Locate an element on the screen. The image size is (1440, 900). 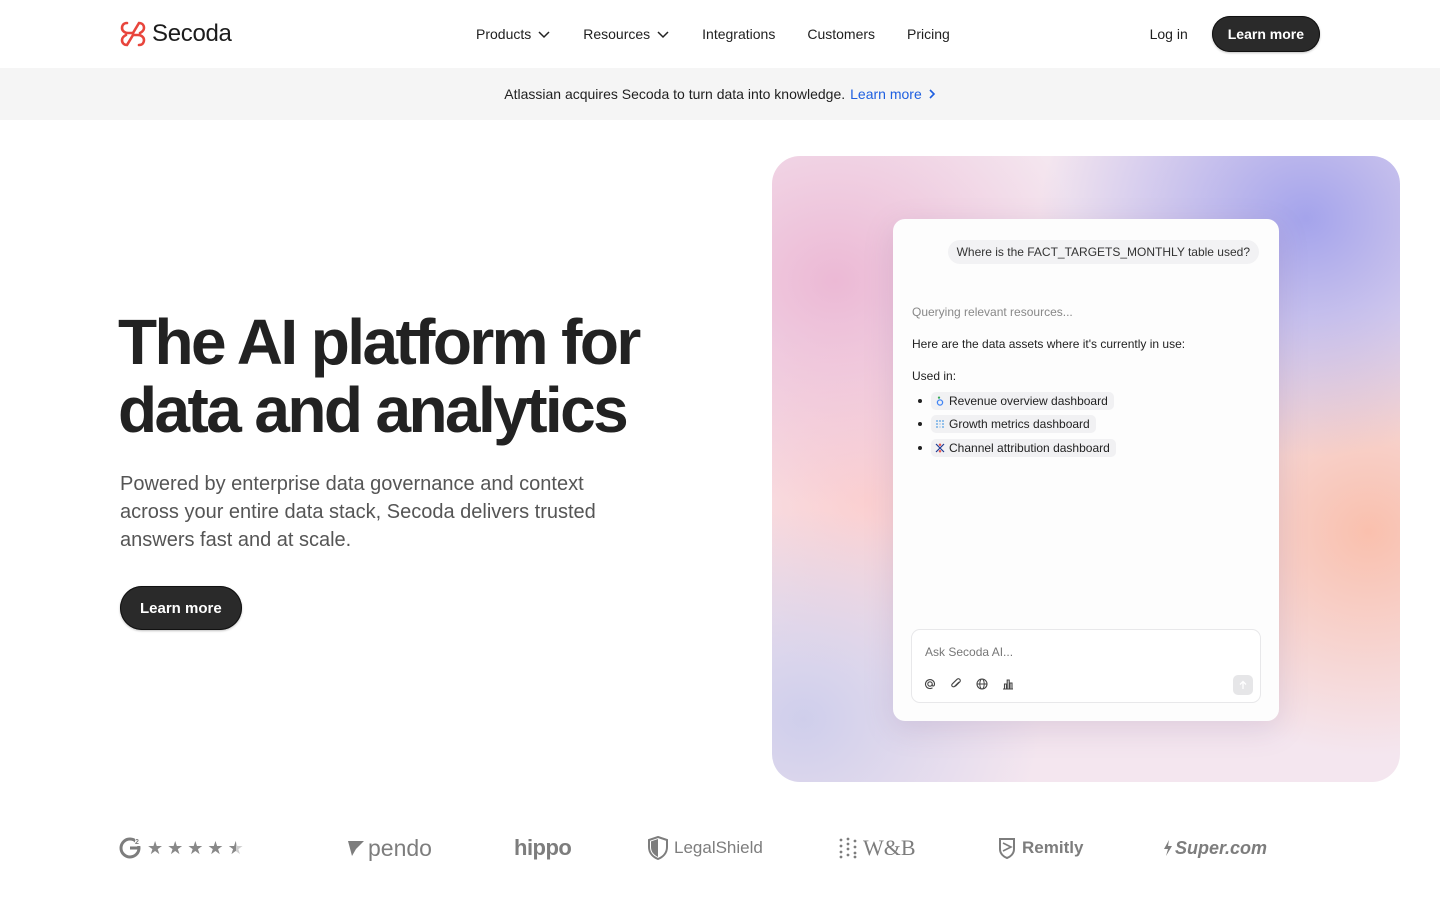
brand-name: Secoda is located at coordinates (192, 33).